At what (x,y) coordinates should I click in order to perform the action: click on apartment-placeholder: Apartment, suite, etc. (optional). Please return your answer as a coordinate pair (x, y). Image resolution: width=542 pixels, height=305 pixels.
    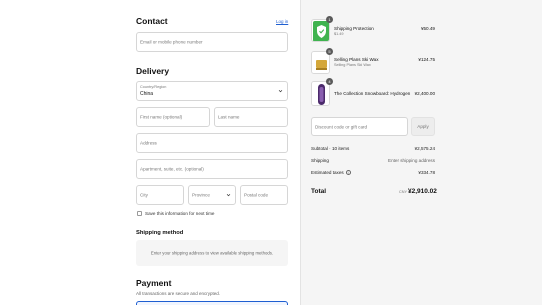
    Looking at the image, I should click on (172, 169).